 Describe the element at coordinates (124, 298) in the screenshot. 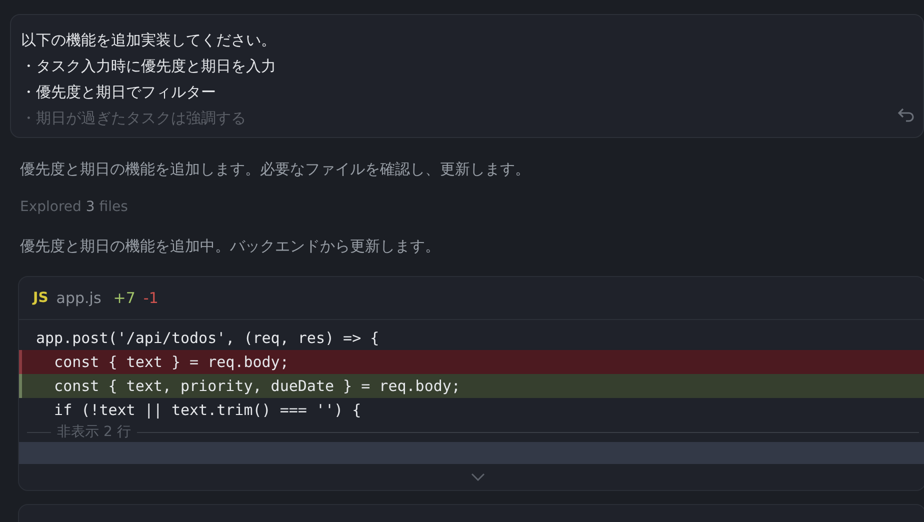

I see `added-count: +7` at that location.